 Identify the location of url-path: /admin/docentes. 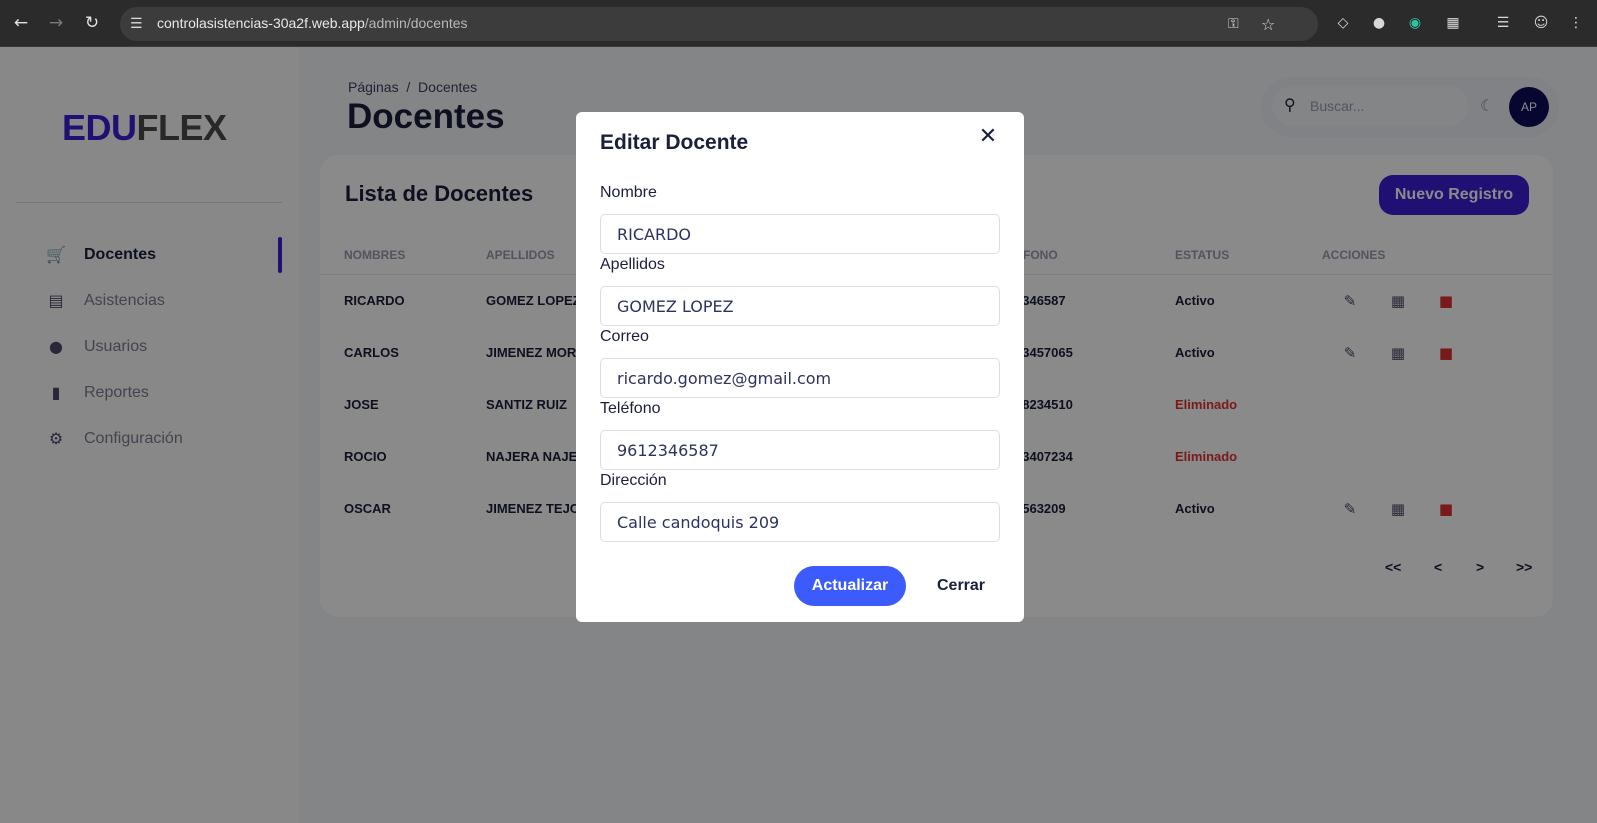
(416, 23).